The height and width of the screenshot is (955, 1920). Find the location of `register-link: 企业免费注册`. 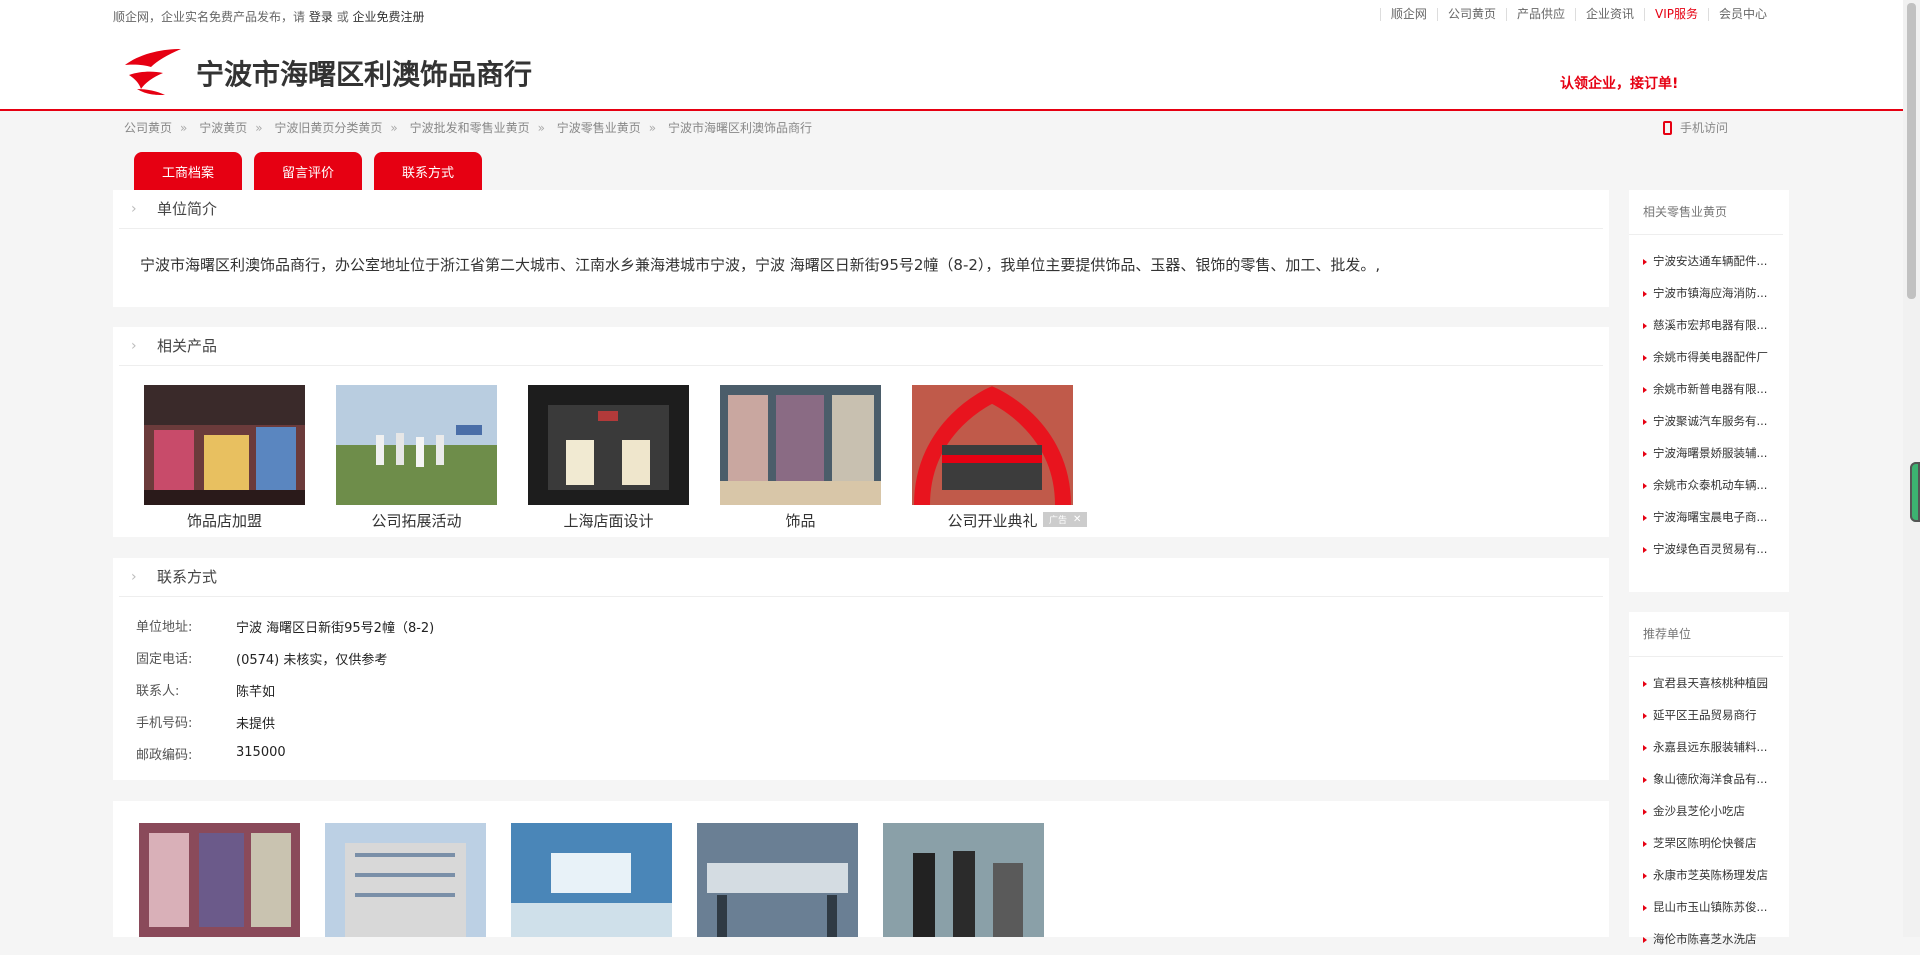

register-link: 企业免费注册 is located at coordinates (389, 17).